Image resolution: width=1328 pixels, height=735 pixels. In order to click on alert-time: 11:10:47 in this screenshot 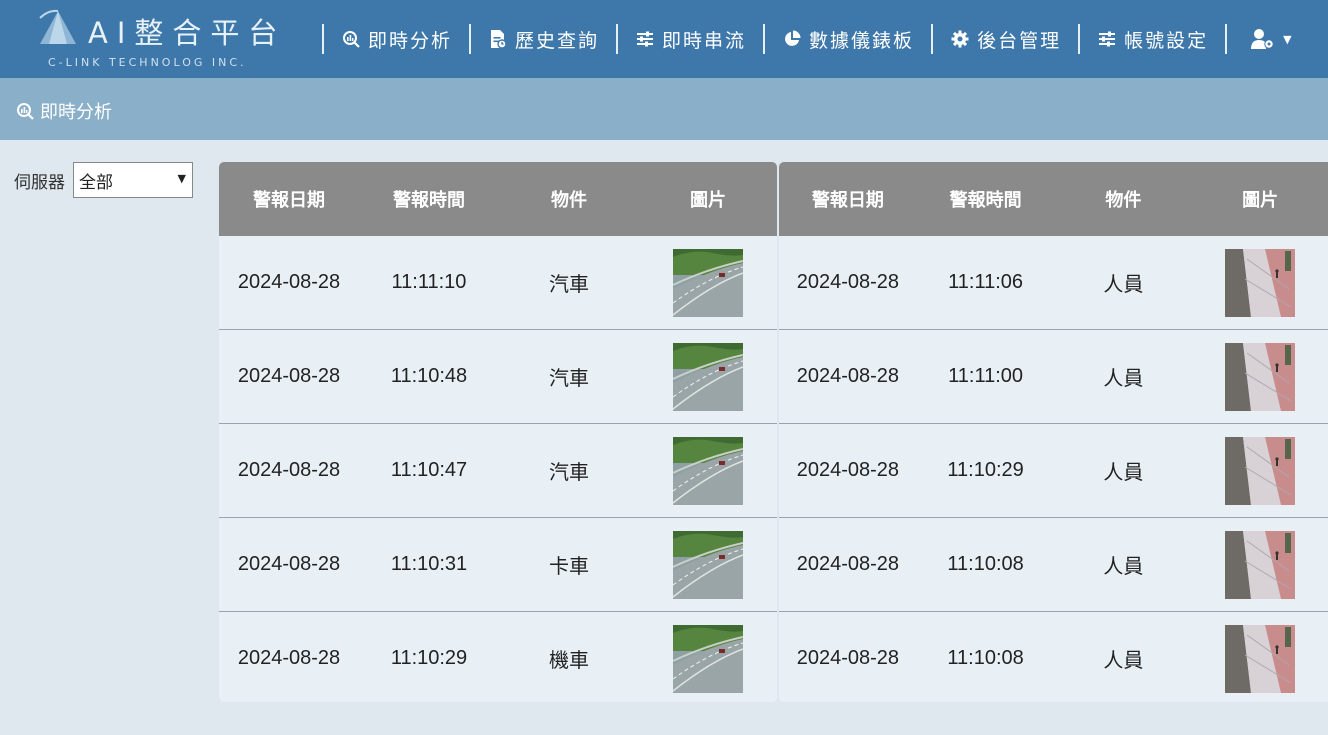, I will do `click(429, 470)`.